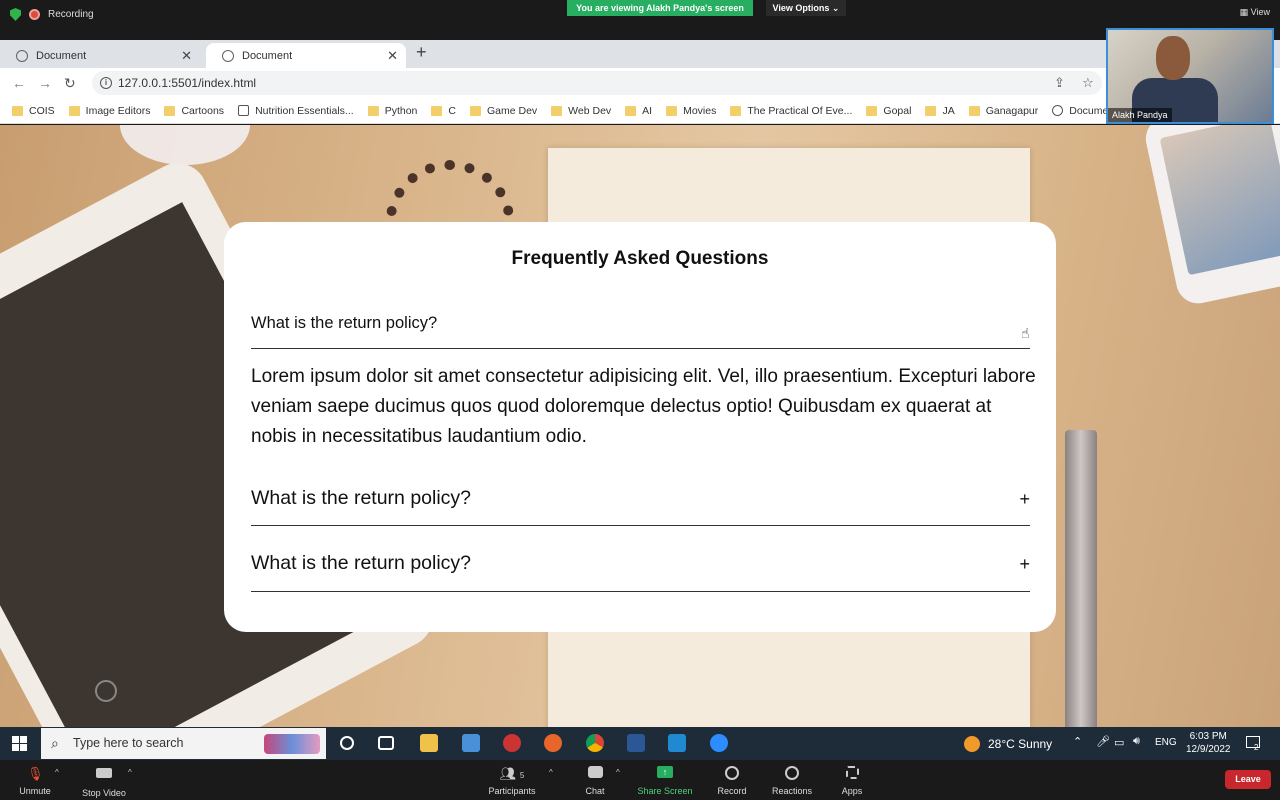 This screenshot has height=800, width=1280. Describe the element at coordinates (732, 773) in the screenshot. I see `record-icon` at that location.